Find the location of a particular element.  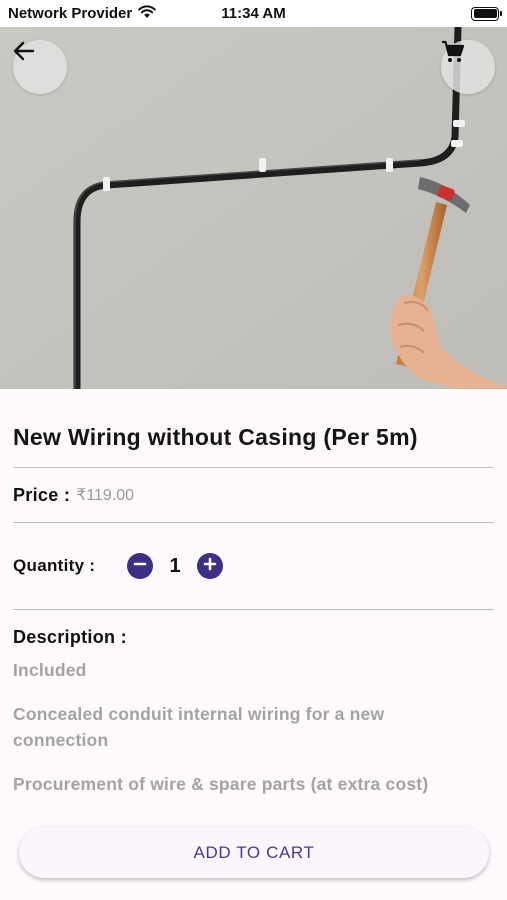

plus-icon is located at coordinates (210, 566).